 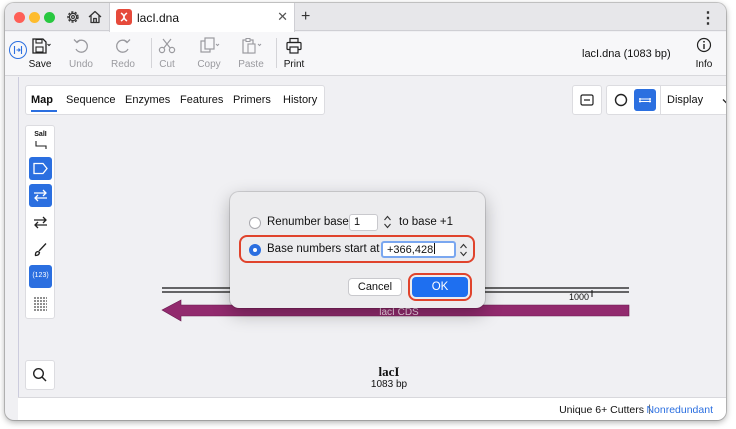 I want to click on display-menu-label: Display, so click(x=685, y=100).